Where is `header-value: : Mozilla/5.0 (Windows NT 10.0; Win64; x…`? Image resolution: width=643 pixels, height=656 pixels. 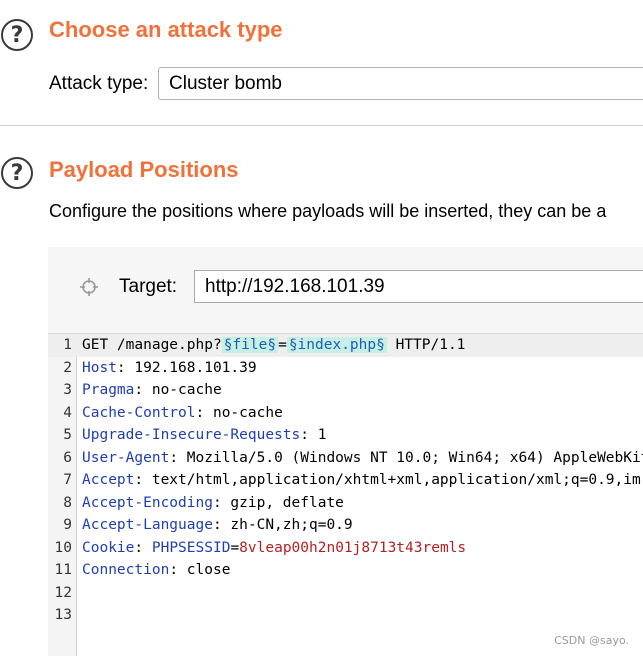 header-value: : Mozilla/5.0 (Windows NT 10.0; Win64; x… is located at coordinates (406, 457).